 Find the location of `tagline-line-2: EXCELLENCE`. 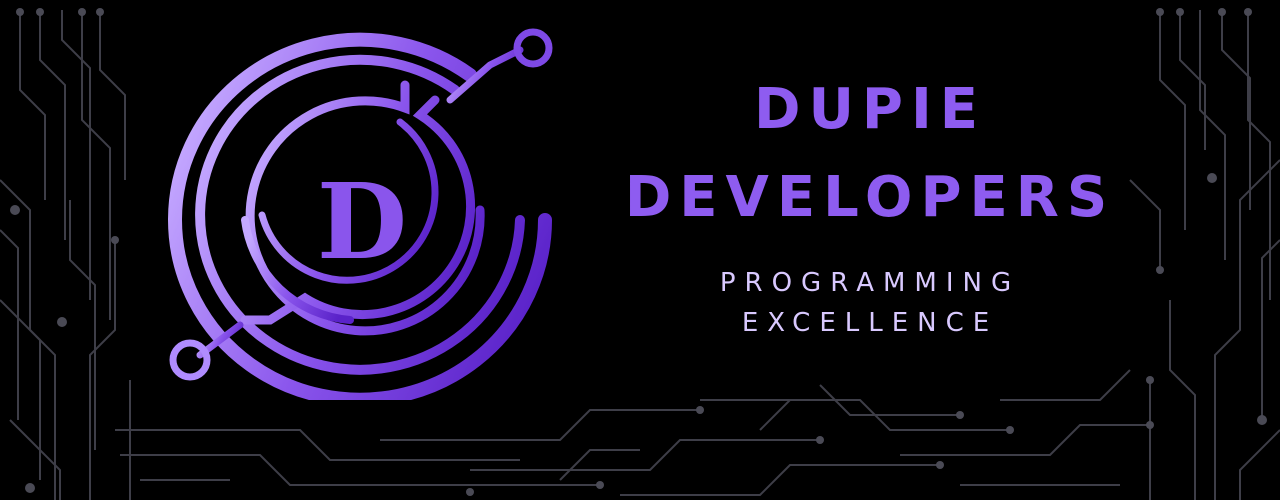

tagline-line-2: EXCELLENCE is located at coordinates (870, 323).